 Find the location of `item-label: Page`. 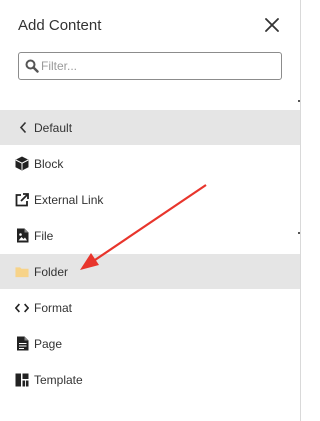

item-label: Page is located at coordinates (48, 344).